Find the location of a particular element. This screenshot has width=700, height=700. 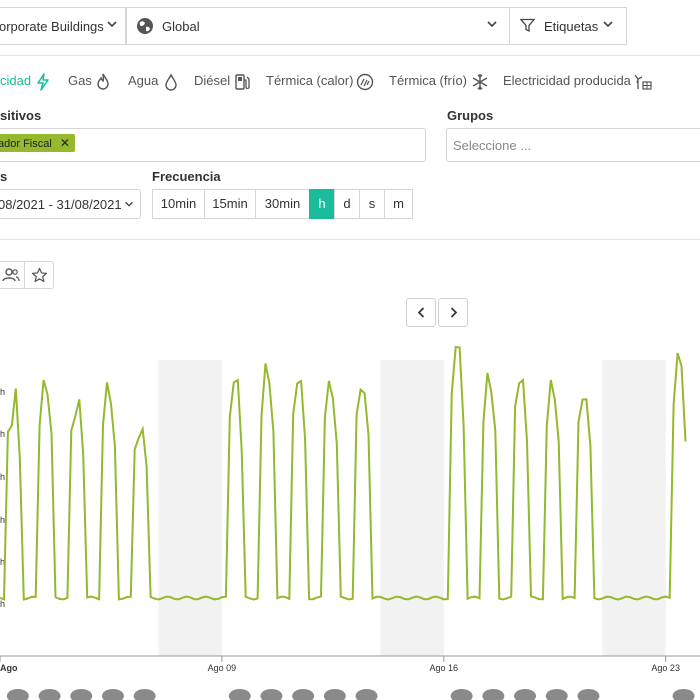

flame-icon is located at coordinates (103, 81).